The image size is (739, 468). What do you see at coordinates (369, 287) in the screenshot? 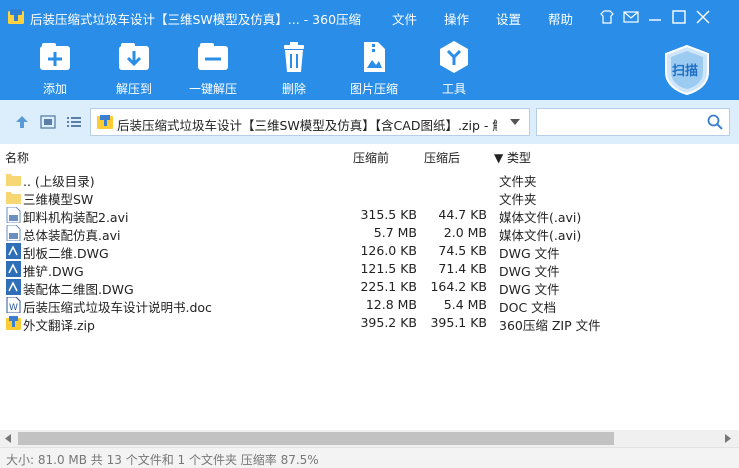
I see `list-item: 装配体二维图.DWG 225.1 KB 164.2 KB DWG 文件` at bounding box center [369, 287].